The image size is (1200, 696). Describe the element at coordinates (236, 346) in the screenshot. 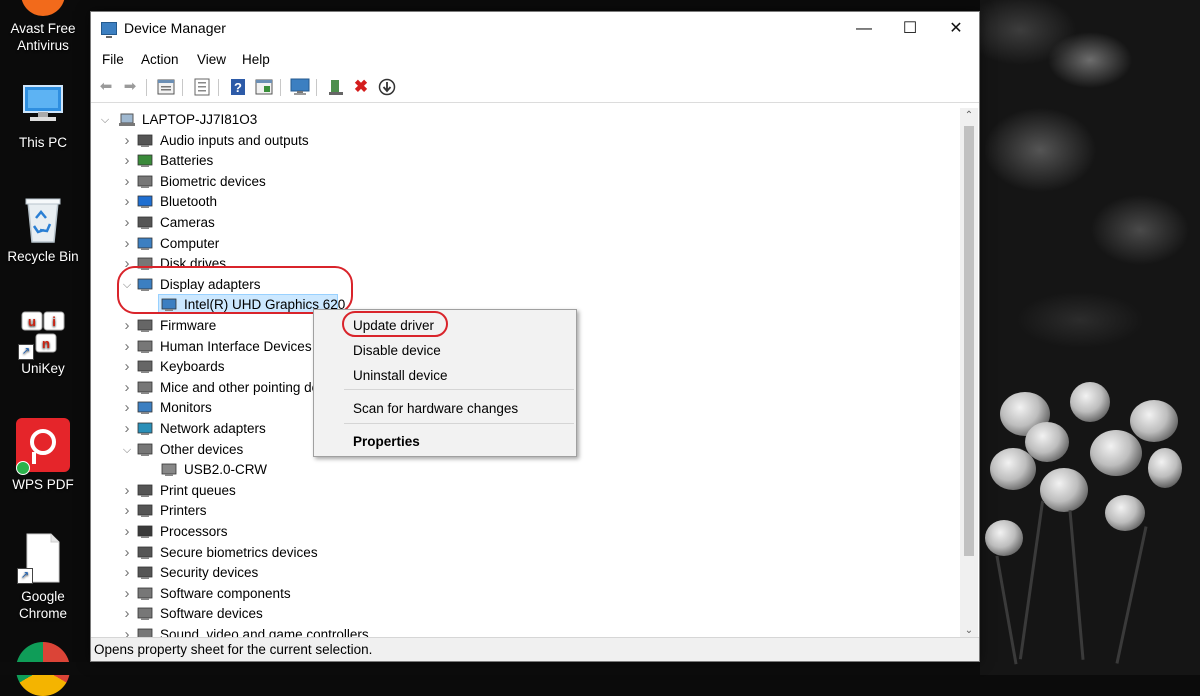

I see `tree-item-label: Human Interface Devices` at that location.